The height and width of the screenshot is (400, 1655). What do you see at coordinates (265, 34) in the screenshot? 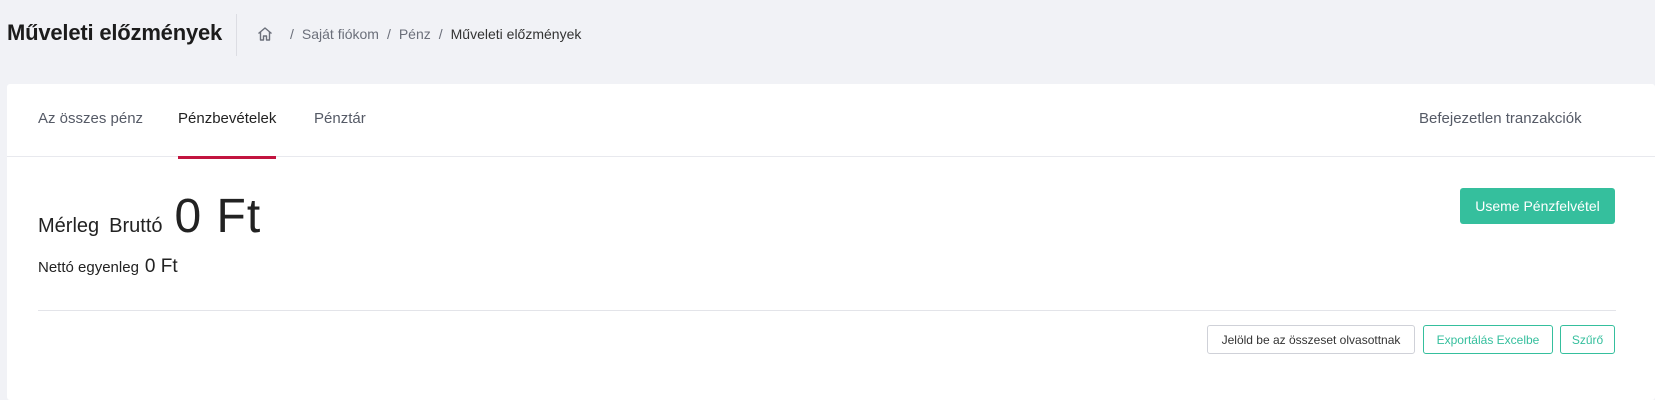
I see `home-icon` at bounding box center [265, 34].